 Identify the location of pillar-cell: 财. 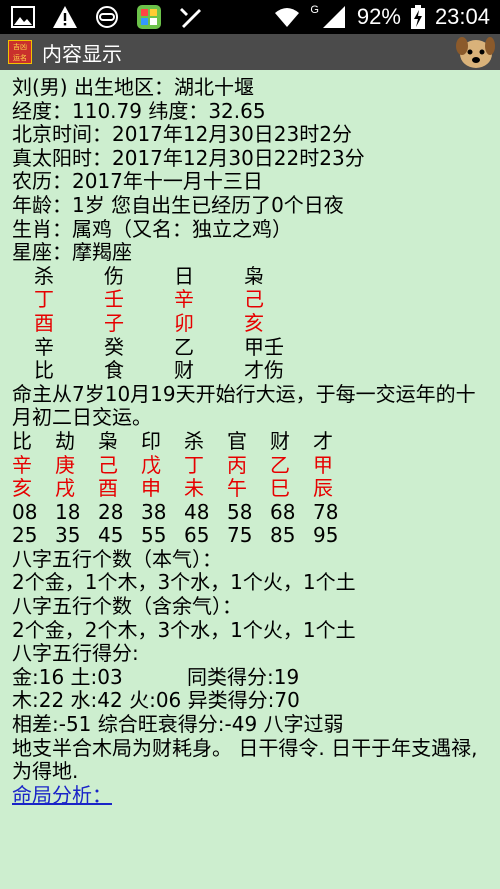
(184, 370).